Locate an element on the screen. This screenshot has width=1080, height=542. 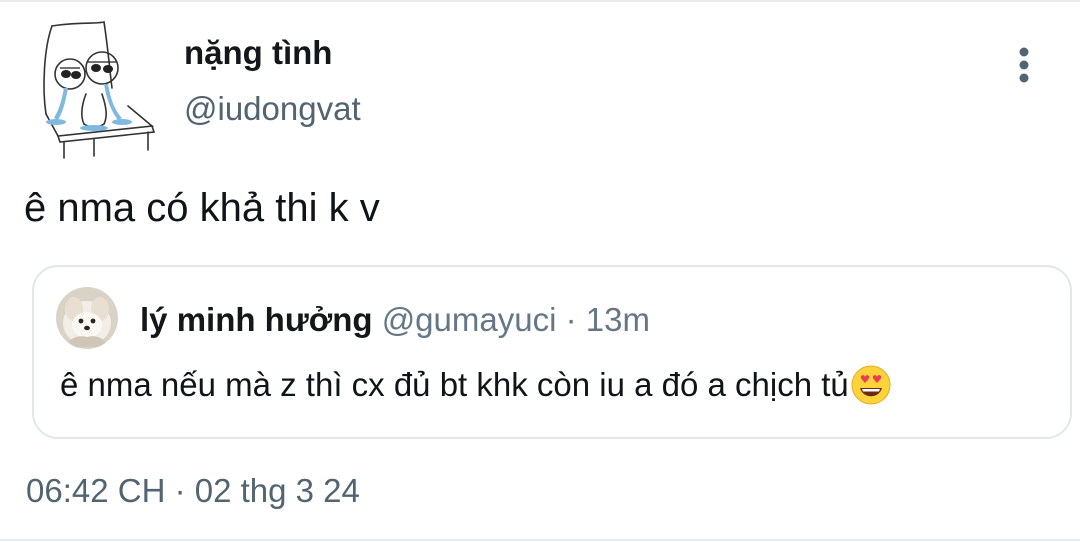
more-vertical-icon is located at coordinates (1024, 65).